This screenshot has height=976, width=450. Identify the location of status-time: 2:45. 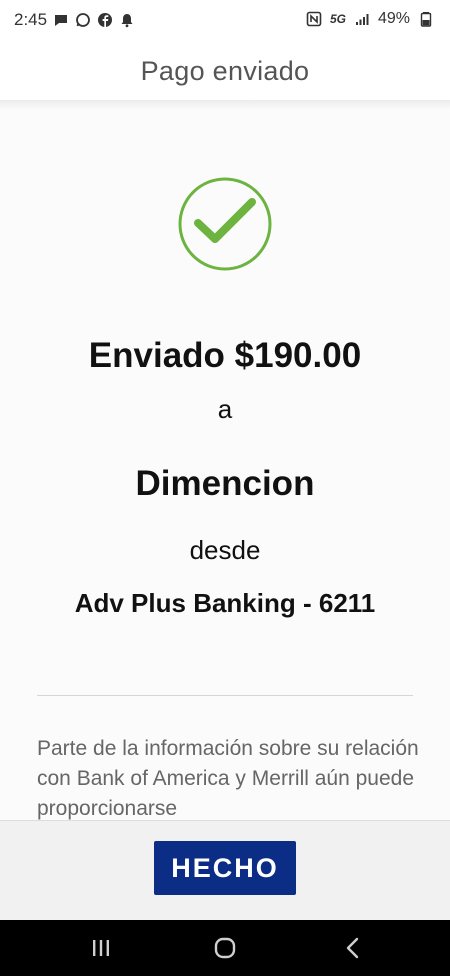
(31, 19).